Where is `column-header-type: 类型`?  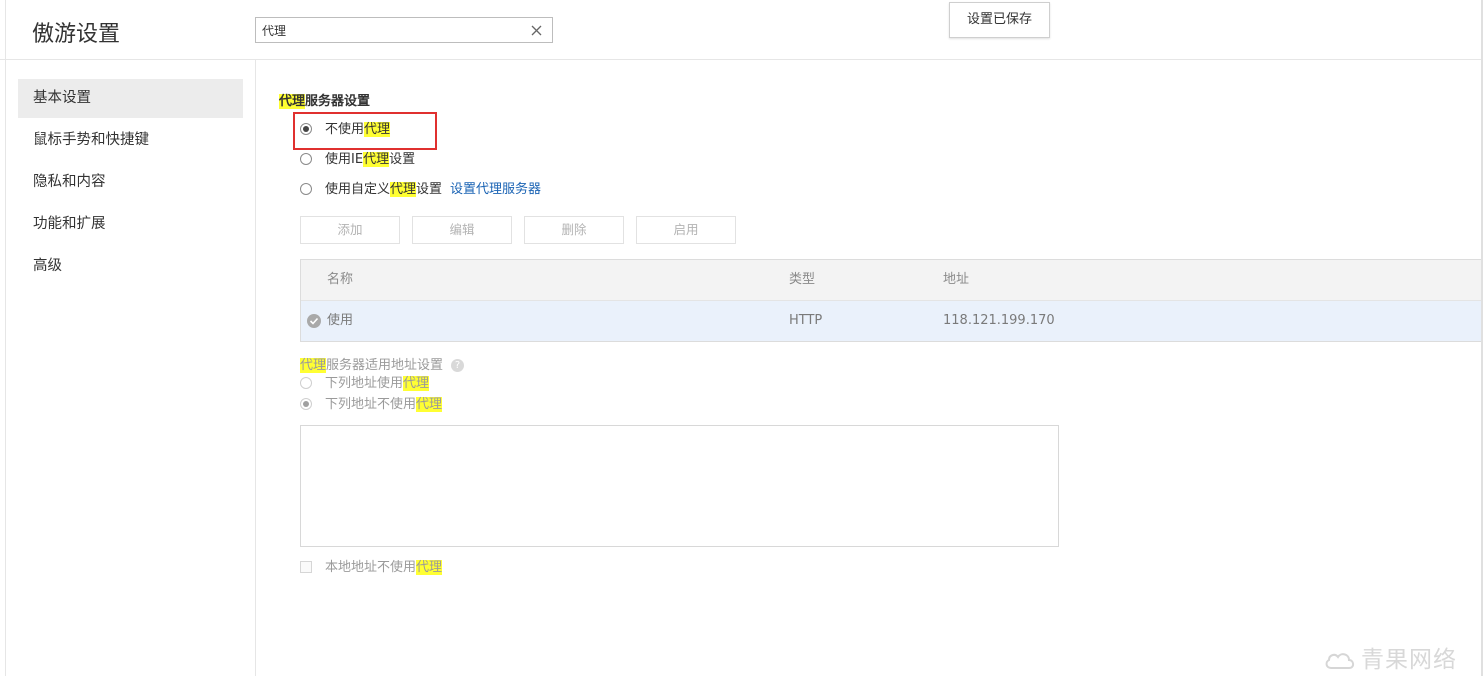
column-header-type: 类型 is located at coordinates (802, 280).